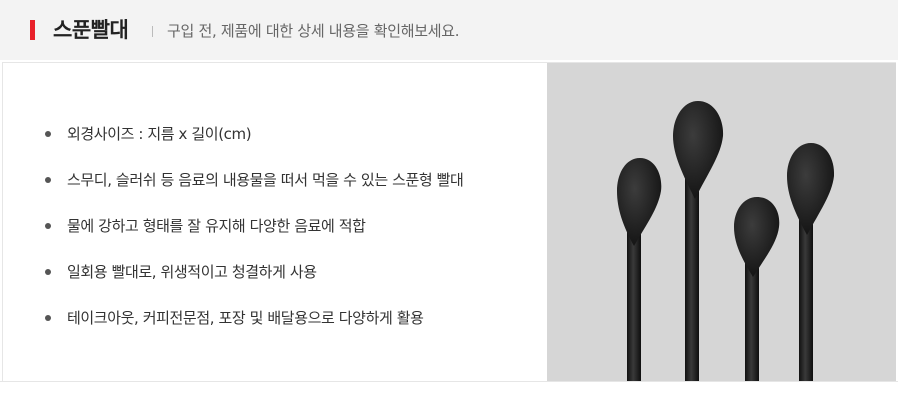  I want to click on feature-text: 일회용 빨대로, 위생적이고 청결하게 사용, so click(192, 272).